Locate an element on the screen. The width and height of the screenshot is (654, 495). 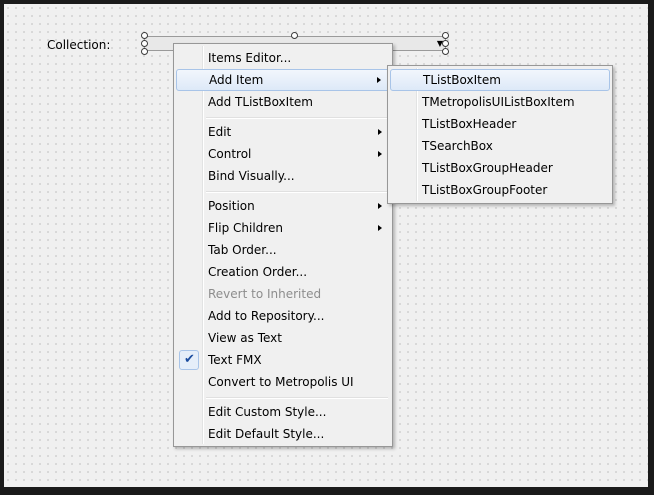
menu-item-label: Convert to Metropolis UI is located at coordinates (281, 382).